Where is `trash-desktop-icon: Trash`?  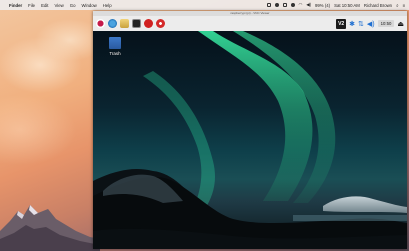
trash-desktop-icon: Trash is located at coordinates (115, 46).